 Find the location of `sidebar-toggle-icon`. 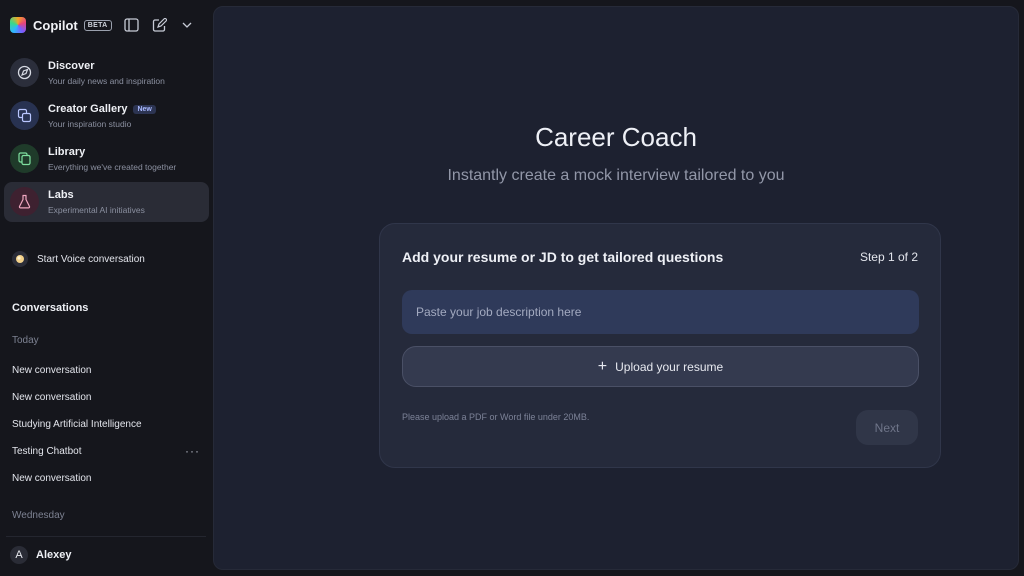

sidebar-toggle-icon is located at coordinates (131, 25).